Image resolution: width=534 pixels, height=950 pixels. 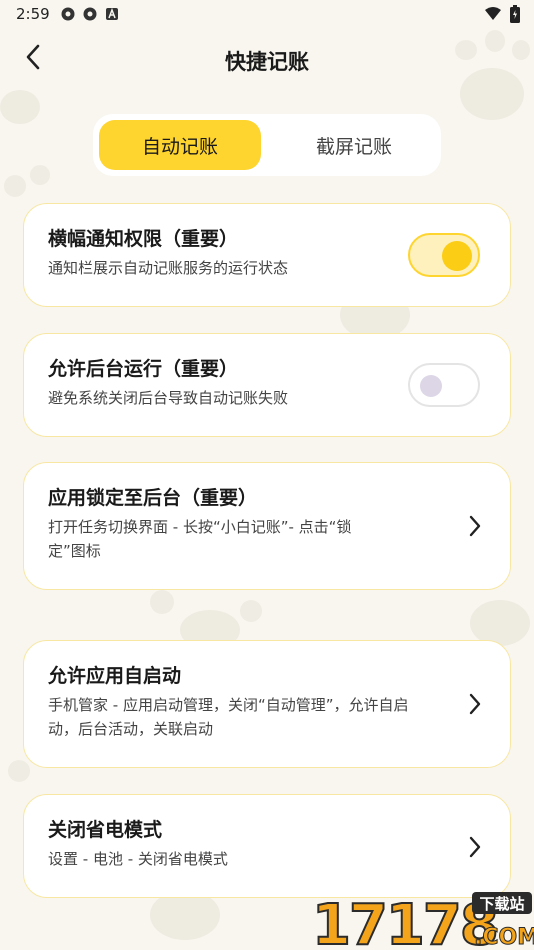 I want to click on tab-auto-bookkeeping: 自动记账, so click(x=180, y=145).